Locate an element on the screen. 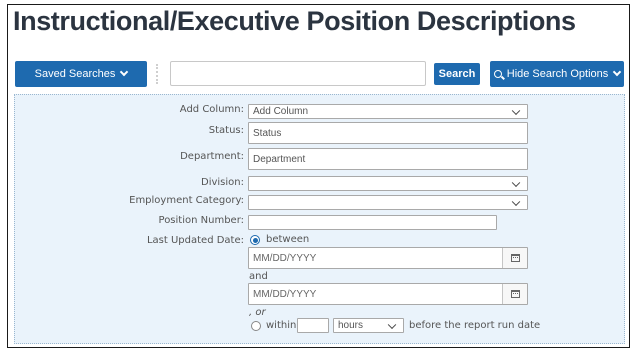  saved-searches-button: Saved Searches is located at coordinates (81, 74).